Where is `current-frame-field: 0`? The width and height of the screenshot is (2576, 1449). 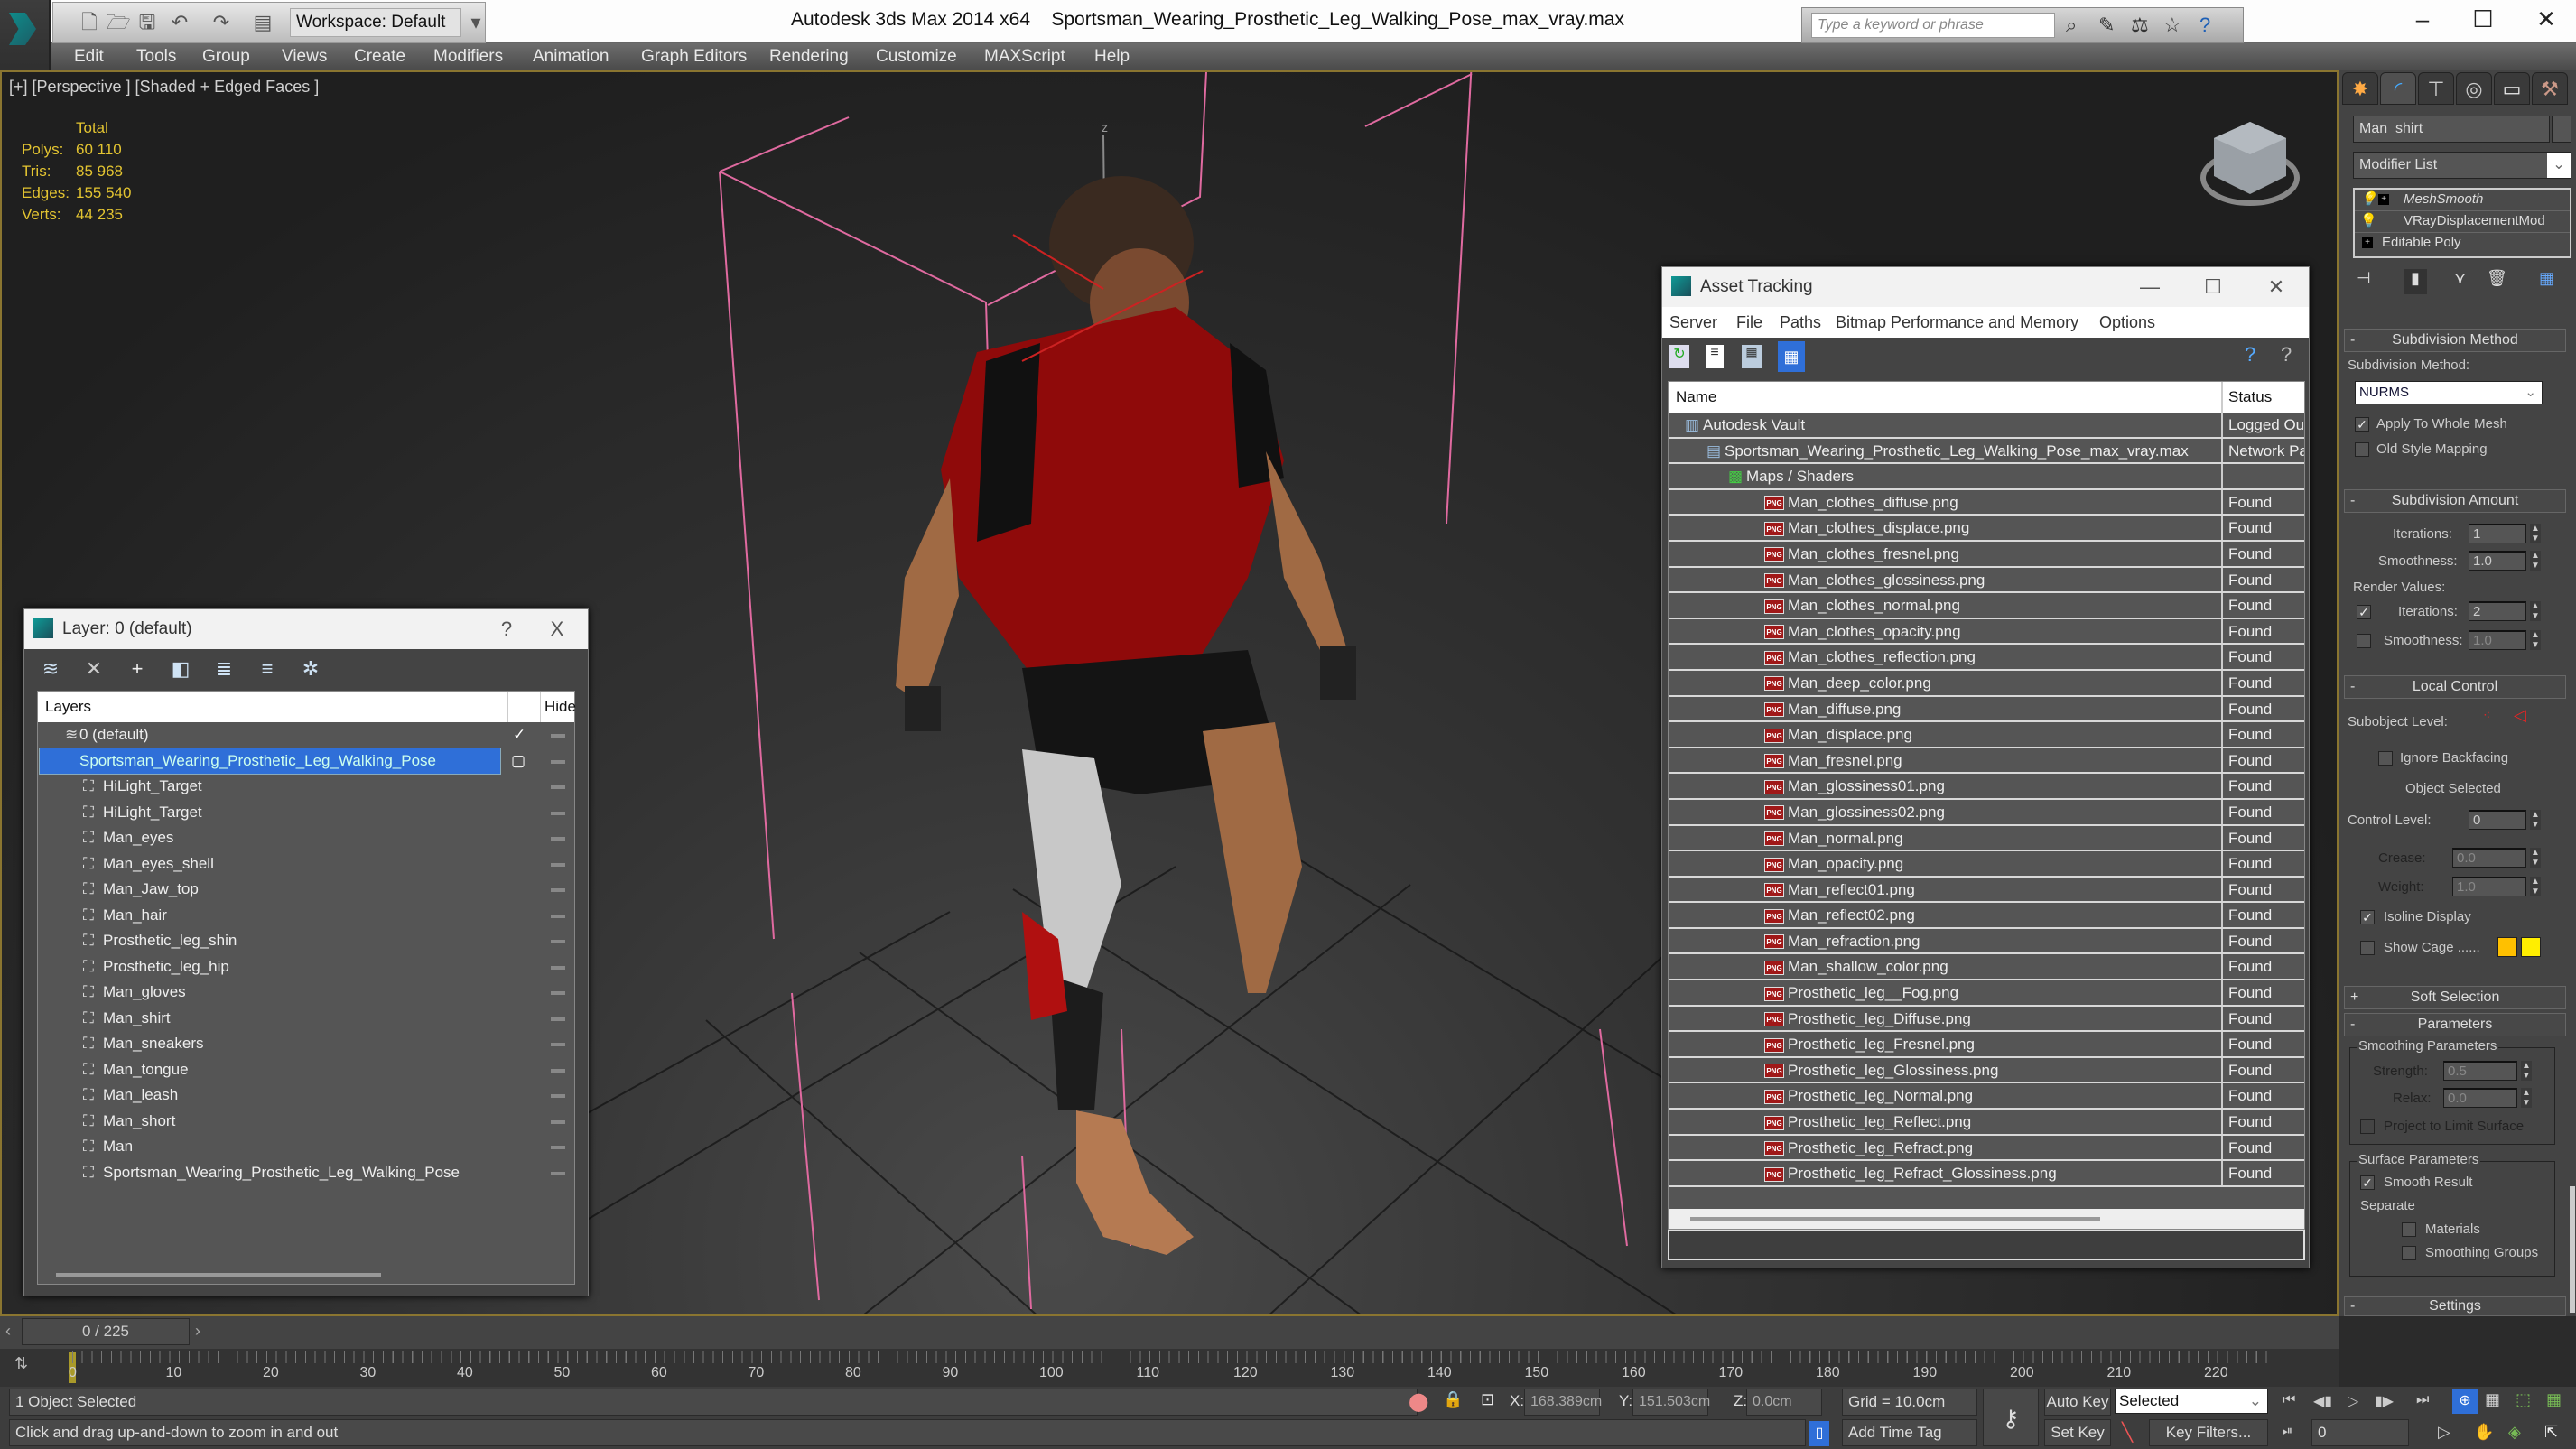 current-frame-field: 0 is located at coordinates (2360, 1432).